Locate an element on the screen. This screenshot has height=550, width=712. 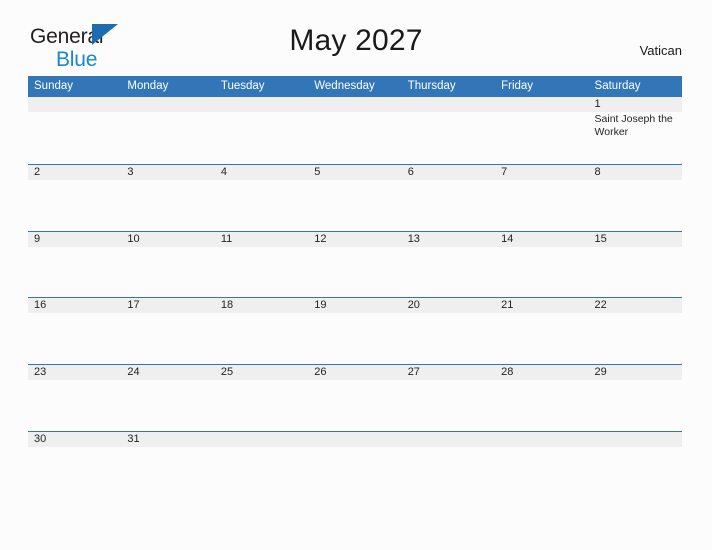
day-number: 14 is located at coordinates (541, 239).